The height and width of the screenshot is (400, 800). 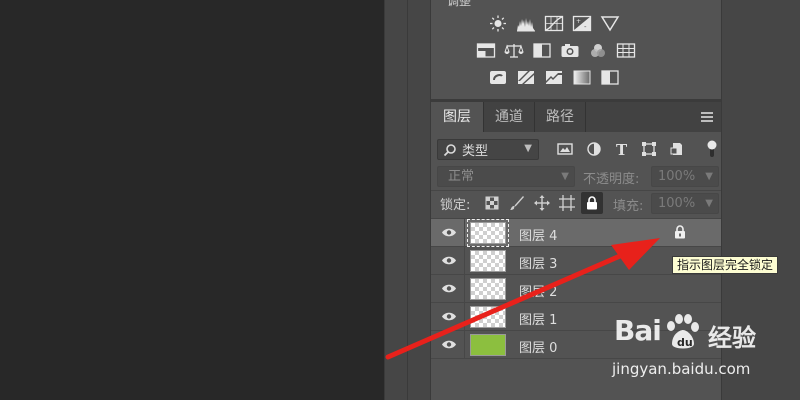 What do you see at coordinates (610, 77) in the screenshot?
I see `selective-color-icon` at bounding box center [610, 77].